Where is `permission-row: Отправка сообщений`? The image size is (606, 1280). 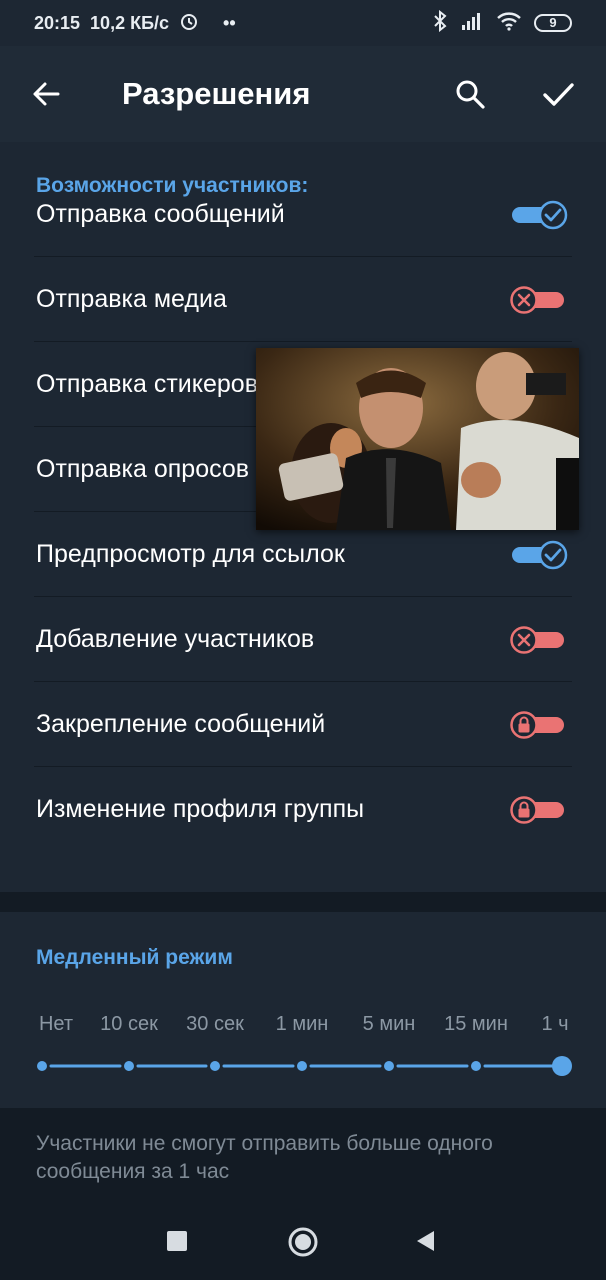 permission-row: Отправка сообщений is located at coordinates (303, 214).